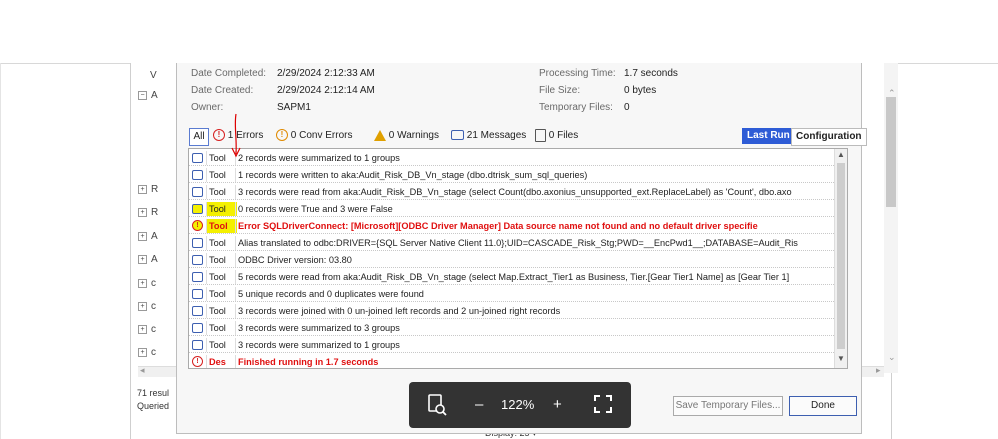 This screenshot has height=439, width=998. Describe the element at coordinates (282, 135) in the screenshot. I see `conversion-error-icon: !` at that location.